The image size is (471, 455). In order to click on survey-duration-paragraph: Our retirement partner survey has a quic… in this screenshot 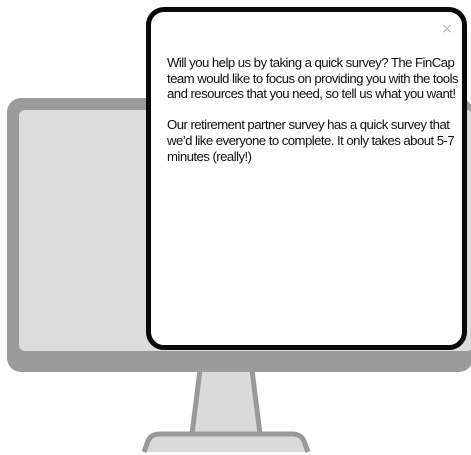, I will do `click(311, 140)`.